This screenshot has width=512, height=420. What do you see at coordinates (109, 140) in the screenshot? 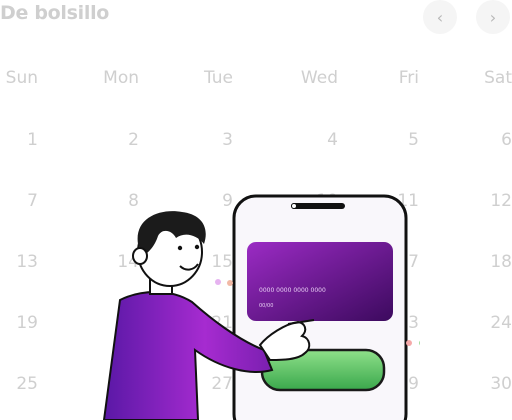
I see `calendar-day: 2` at bounding box center [109, 140].